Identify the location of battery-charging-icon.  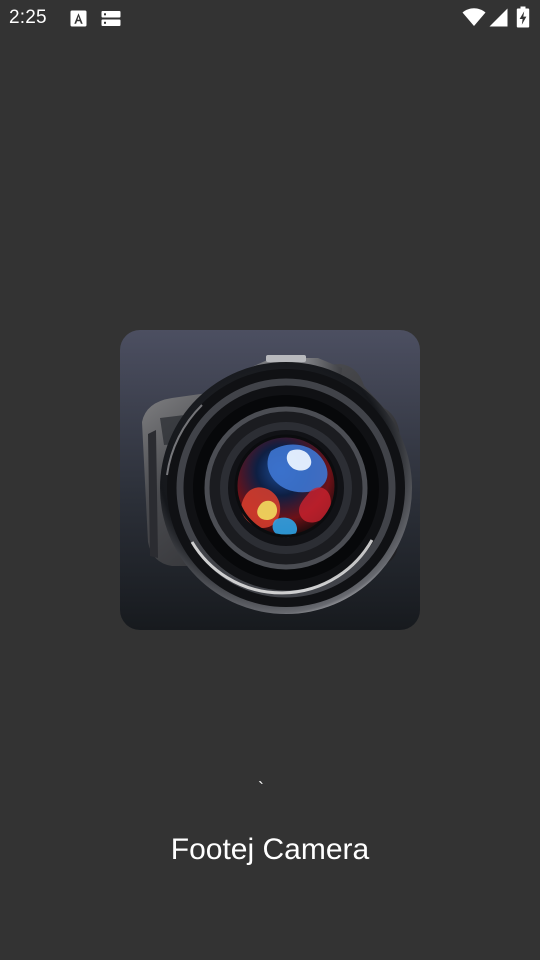
(523, 17).